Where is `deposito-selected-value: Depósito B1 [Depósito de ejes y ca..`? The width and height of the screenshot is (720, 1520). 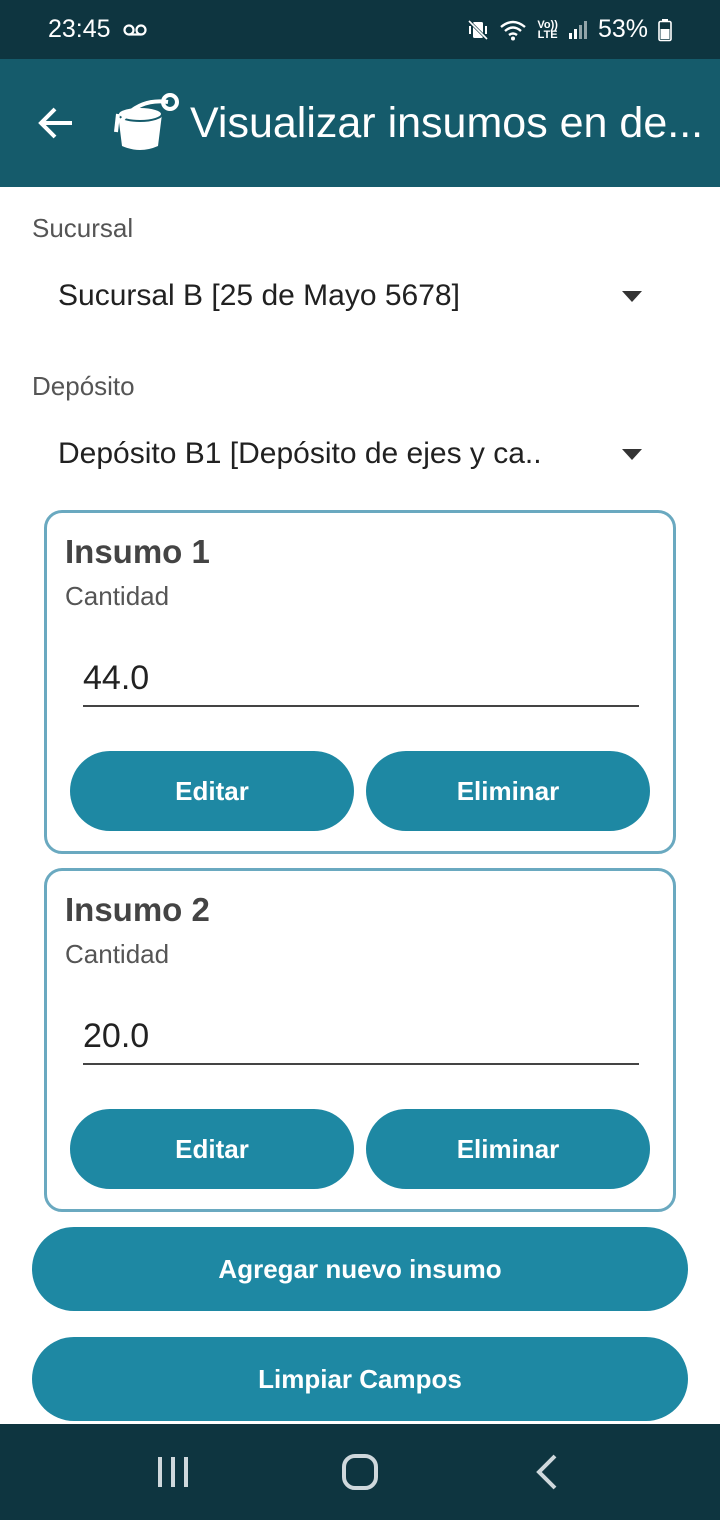
deposito-selected-value: Depósito B1 [Depósito de ejes y ca.. is located at coordinates (300, 453).